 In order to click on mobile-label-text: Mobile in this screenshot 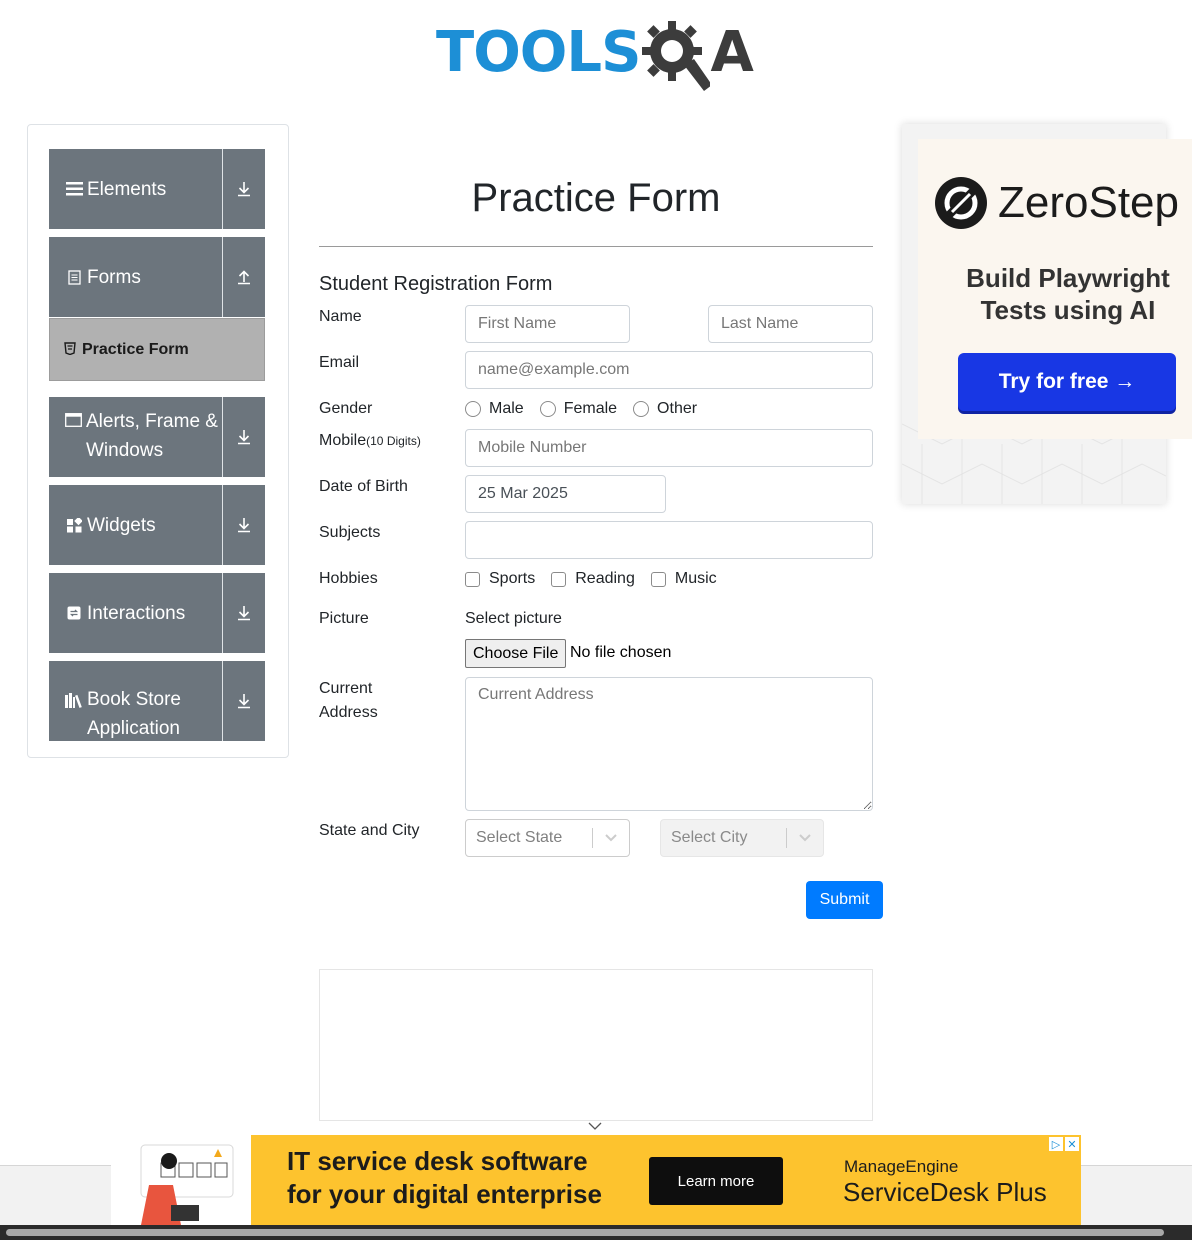, I will do `click(343, 440)`.